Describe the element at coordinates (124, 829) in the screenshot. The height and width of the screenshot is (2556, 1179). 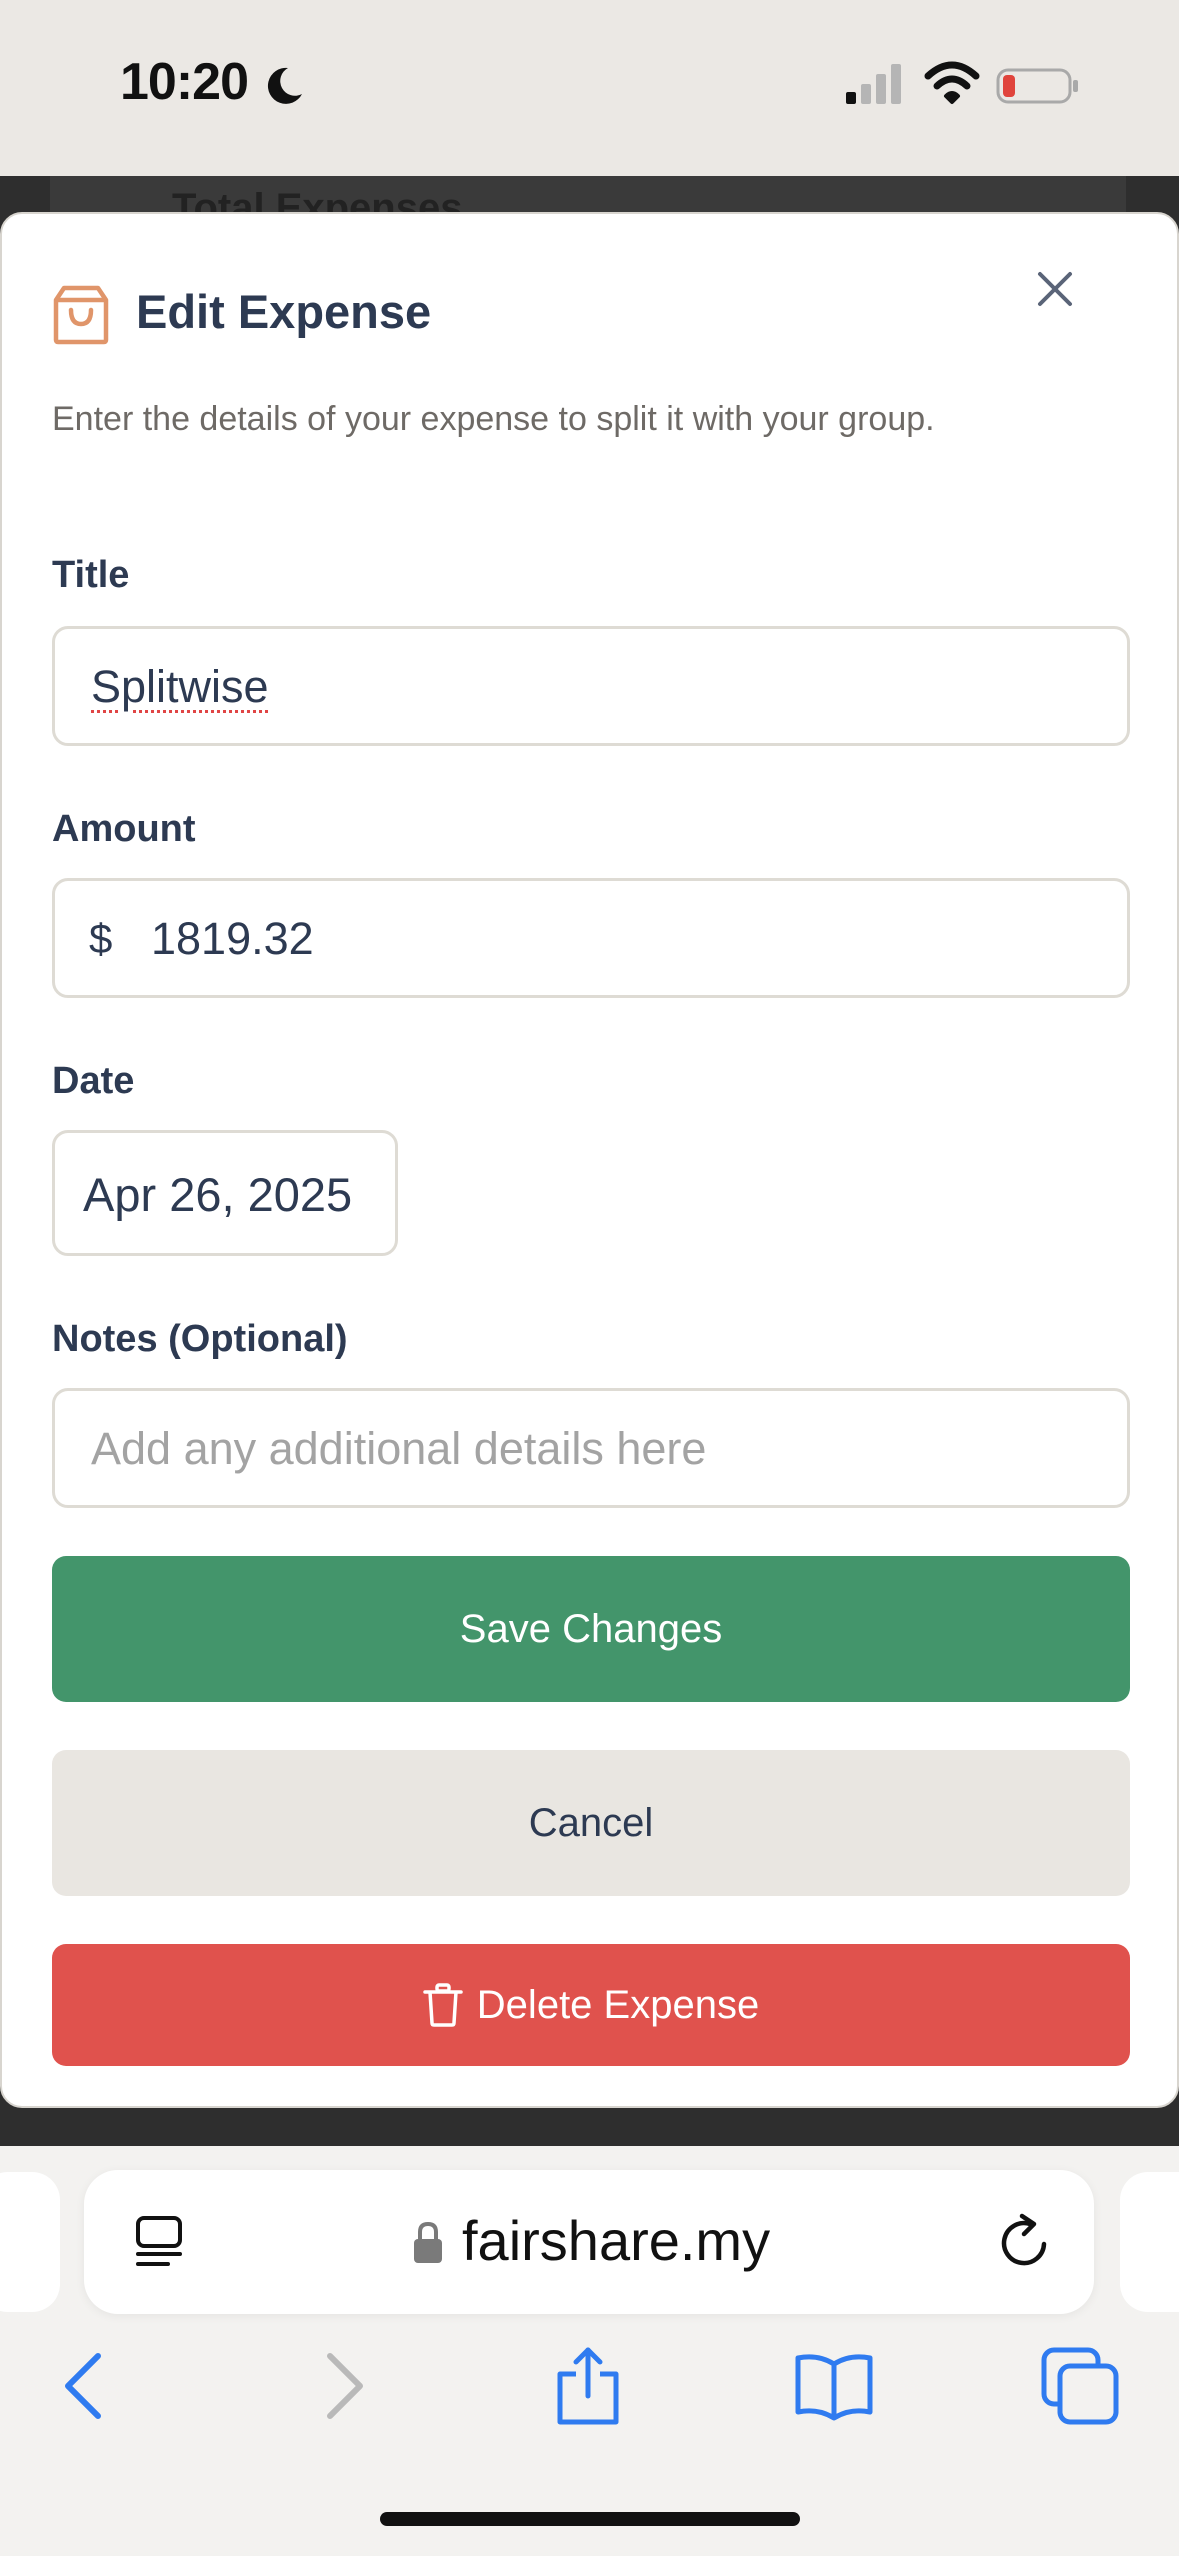
I see `amount-label: Amount` at that location.